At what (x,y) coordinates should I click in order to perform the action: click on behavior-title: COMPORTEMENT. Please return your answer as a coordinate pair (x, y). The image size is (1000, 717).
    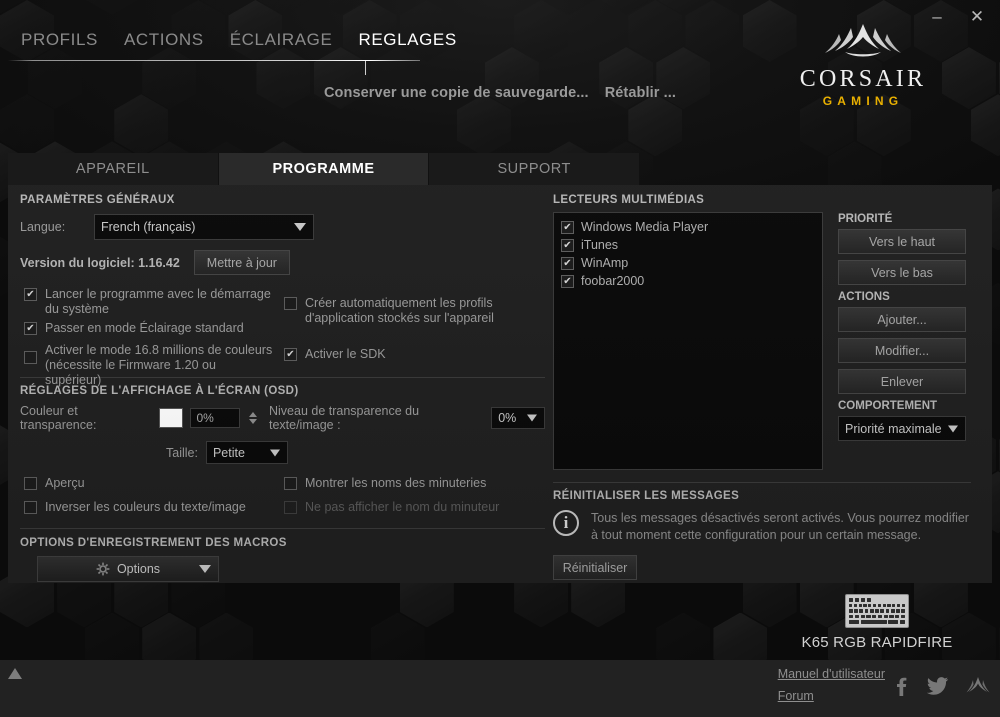
    Looking at the image, I should click on (888, 406).